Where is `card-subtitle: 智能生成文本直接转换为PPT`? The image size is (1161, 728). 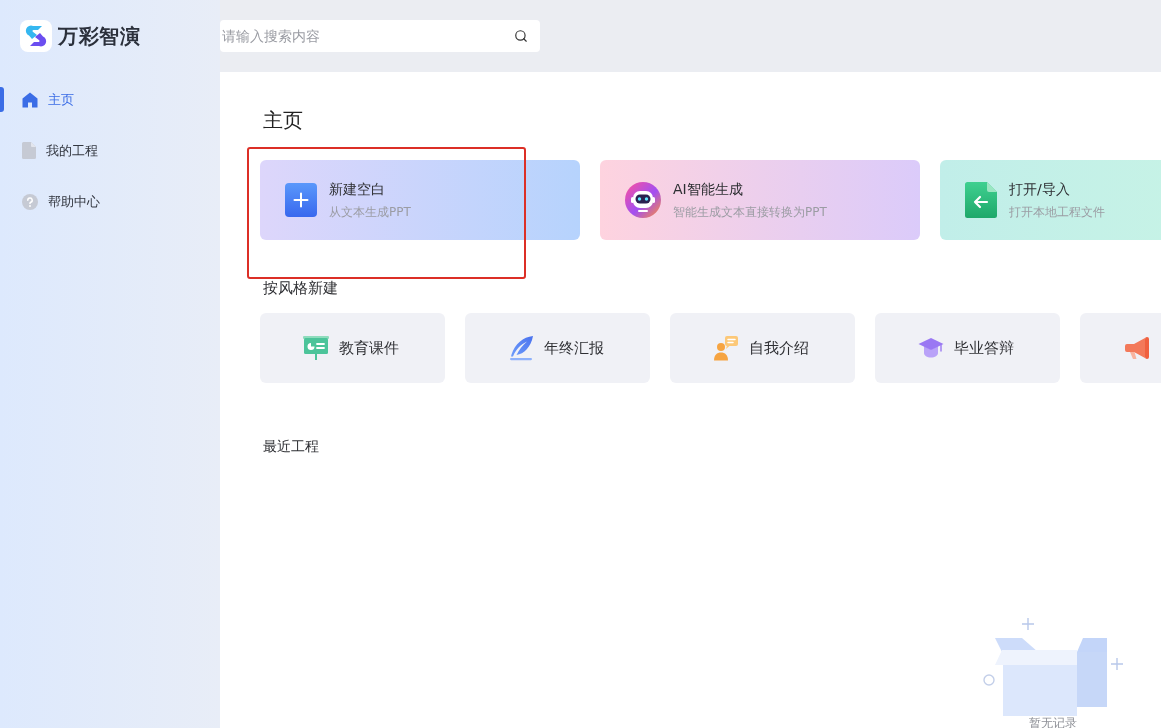 card-subtitle: 智能生成文本直接转换为PPT is located at coordinates (750, 212).